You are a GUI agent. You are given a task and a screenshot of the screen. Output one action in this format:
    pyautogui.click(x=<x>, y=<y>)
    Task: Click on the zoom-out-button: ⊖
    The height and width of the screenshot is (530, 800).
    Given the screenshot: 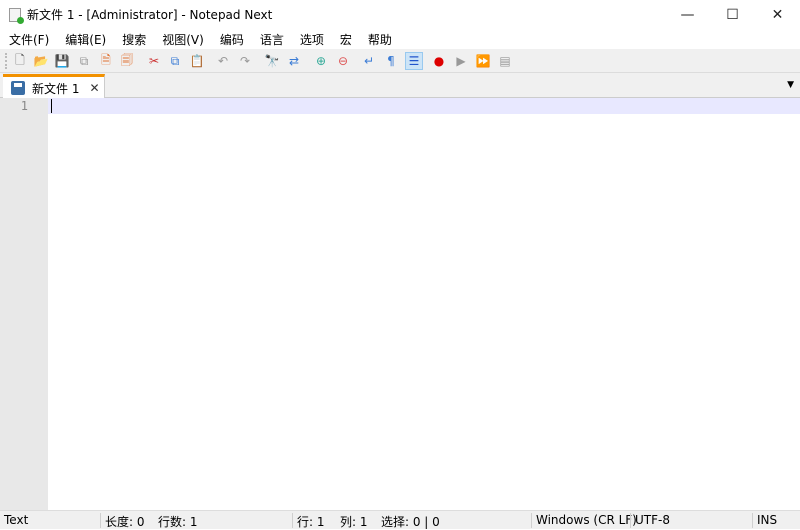 What is the action you would take?
    pyautogui.click(x=343, y=61)
    